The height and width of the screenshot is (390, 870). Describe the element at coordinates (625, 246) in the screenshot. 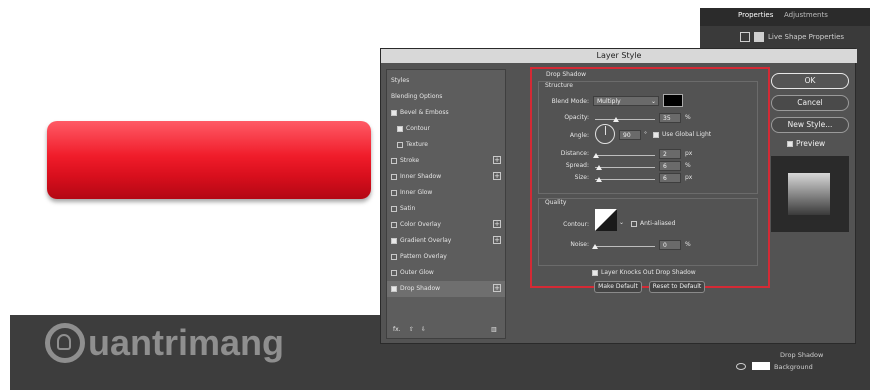

I see `noise-slider` at that location.